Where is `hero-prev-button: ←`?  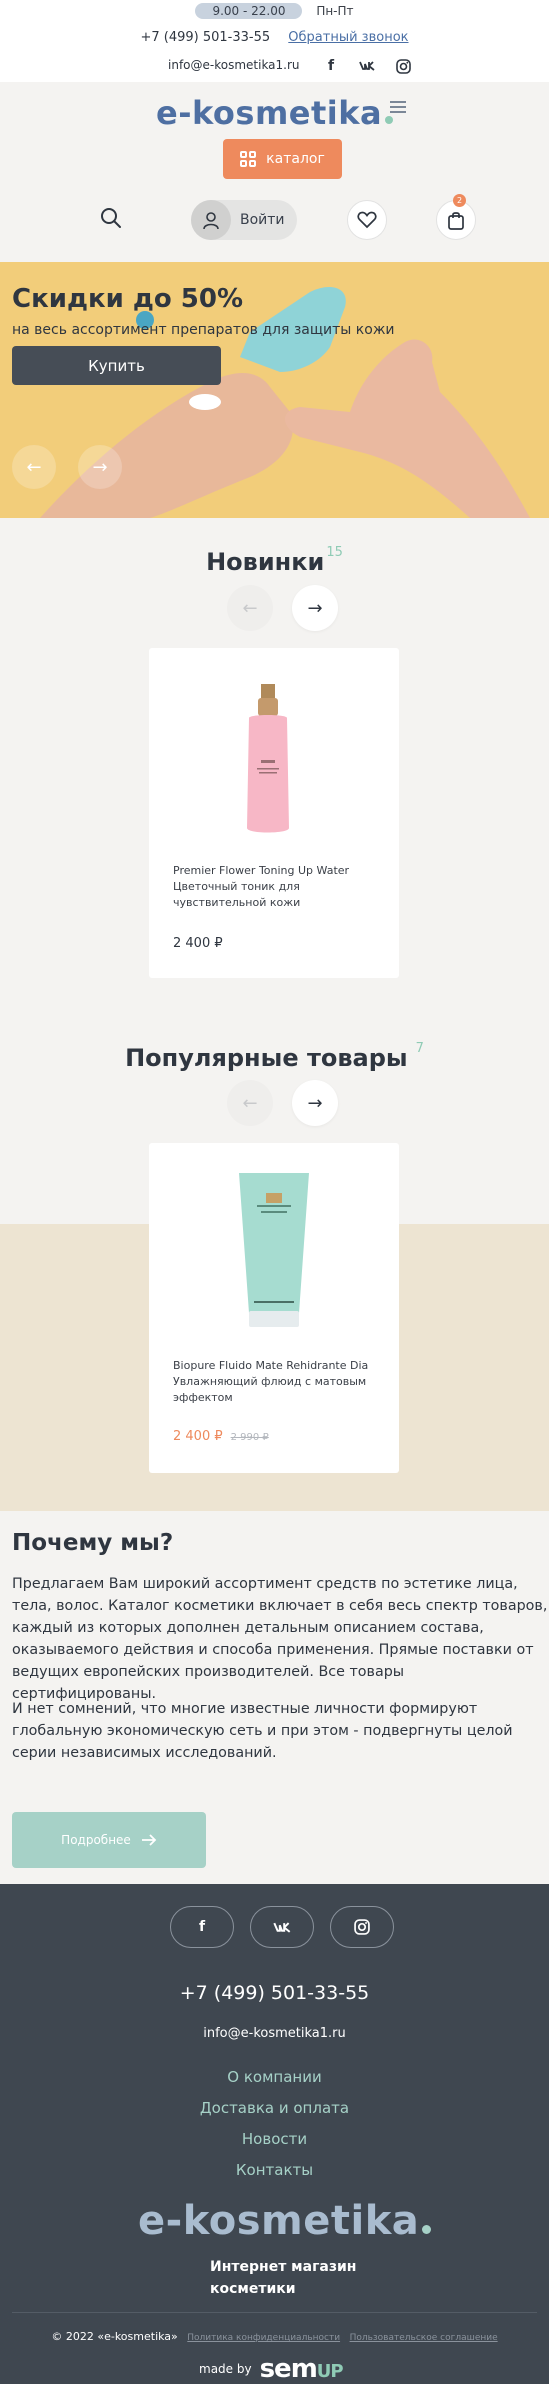
hero-prev-button: ← is located at coordinates (34, 467).